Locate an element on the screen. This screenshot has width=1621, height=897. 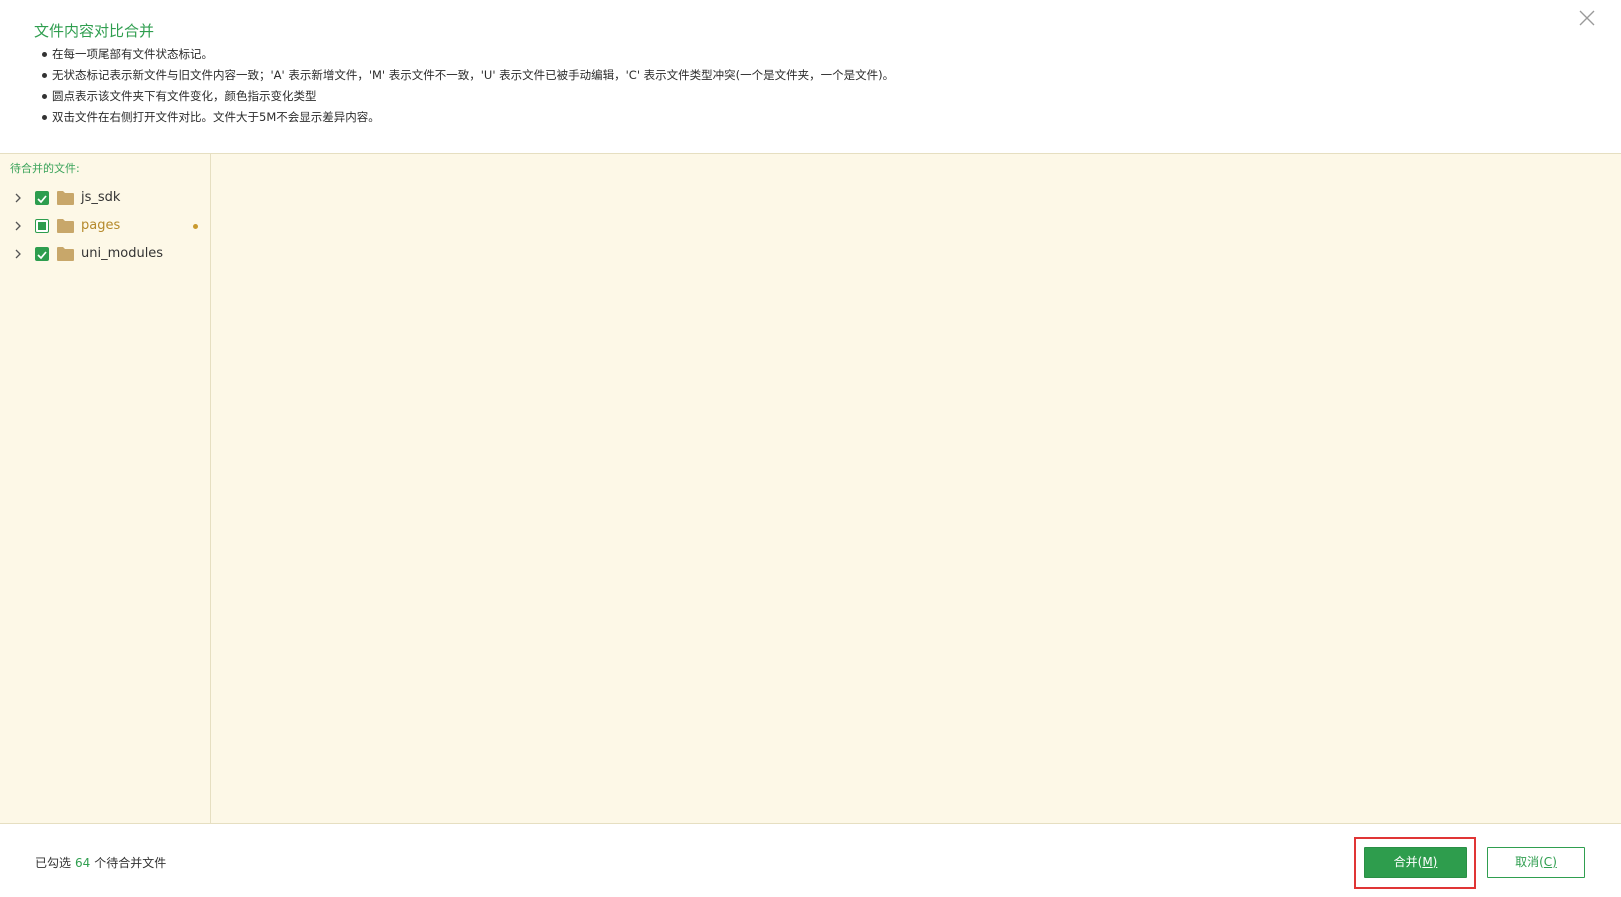
close-icon is located at coordinates (1587, 18).